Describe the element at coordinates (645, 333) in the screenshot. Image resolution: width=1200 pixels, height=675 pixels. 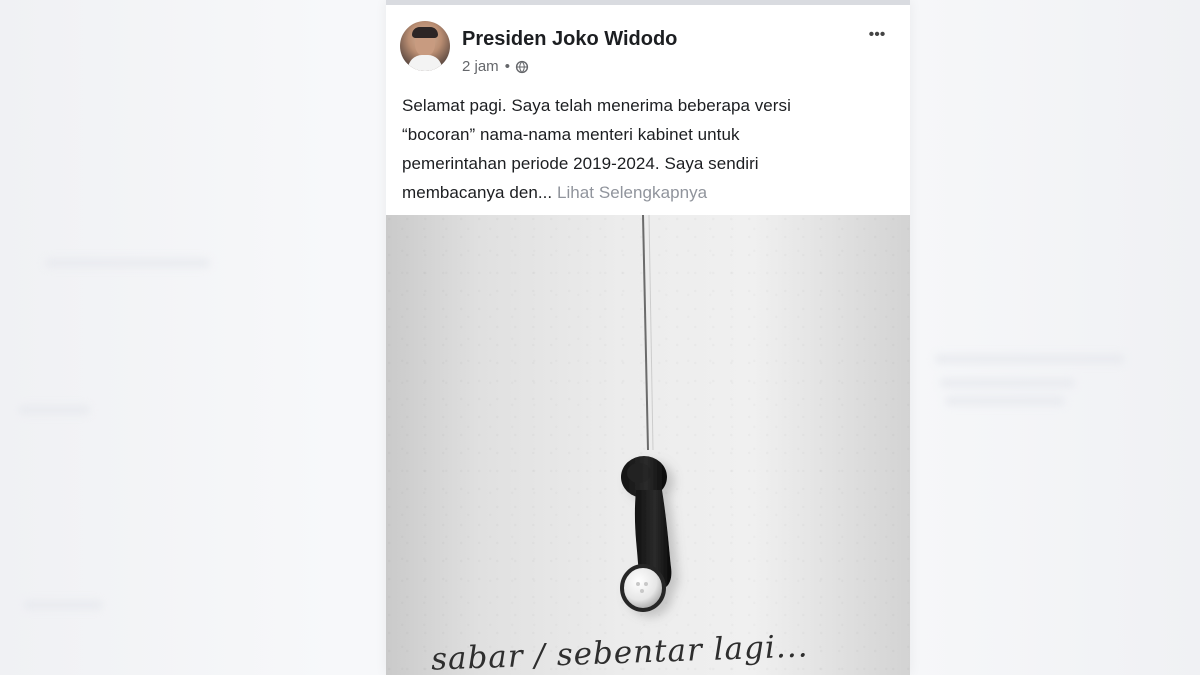
I see `phone-cord` at that location.